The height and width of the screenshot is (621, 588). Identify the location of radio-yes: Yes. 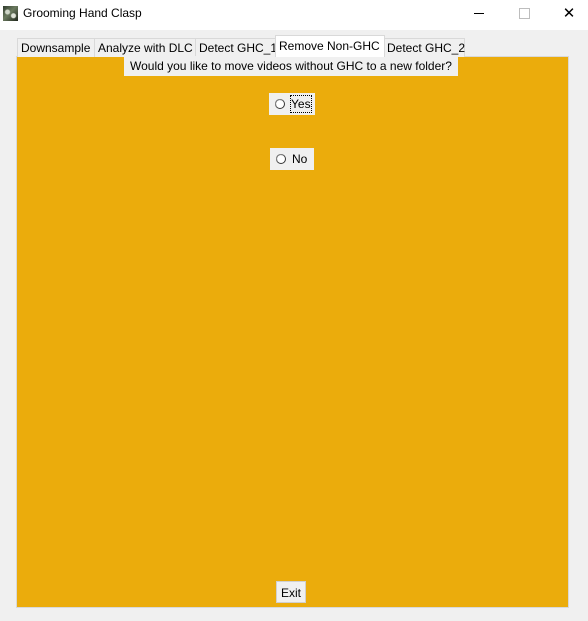
(292, 104).